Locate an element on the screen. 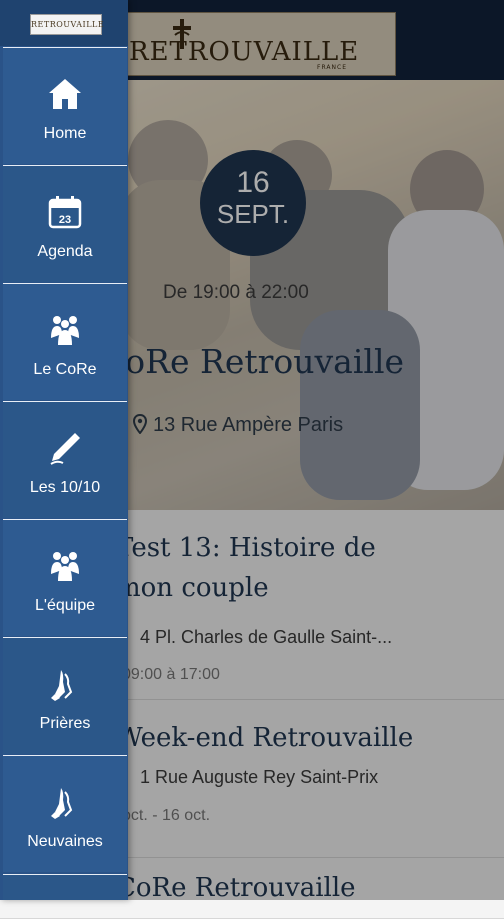 Image resolution: width=504 pixels, height=919 pixels. nav-item-le-core: Le CoRe is located at coordinates (65, 341).